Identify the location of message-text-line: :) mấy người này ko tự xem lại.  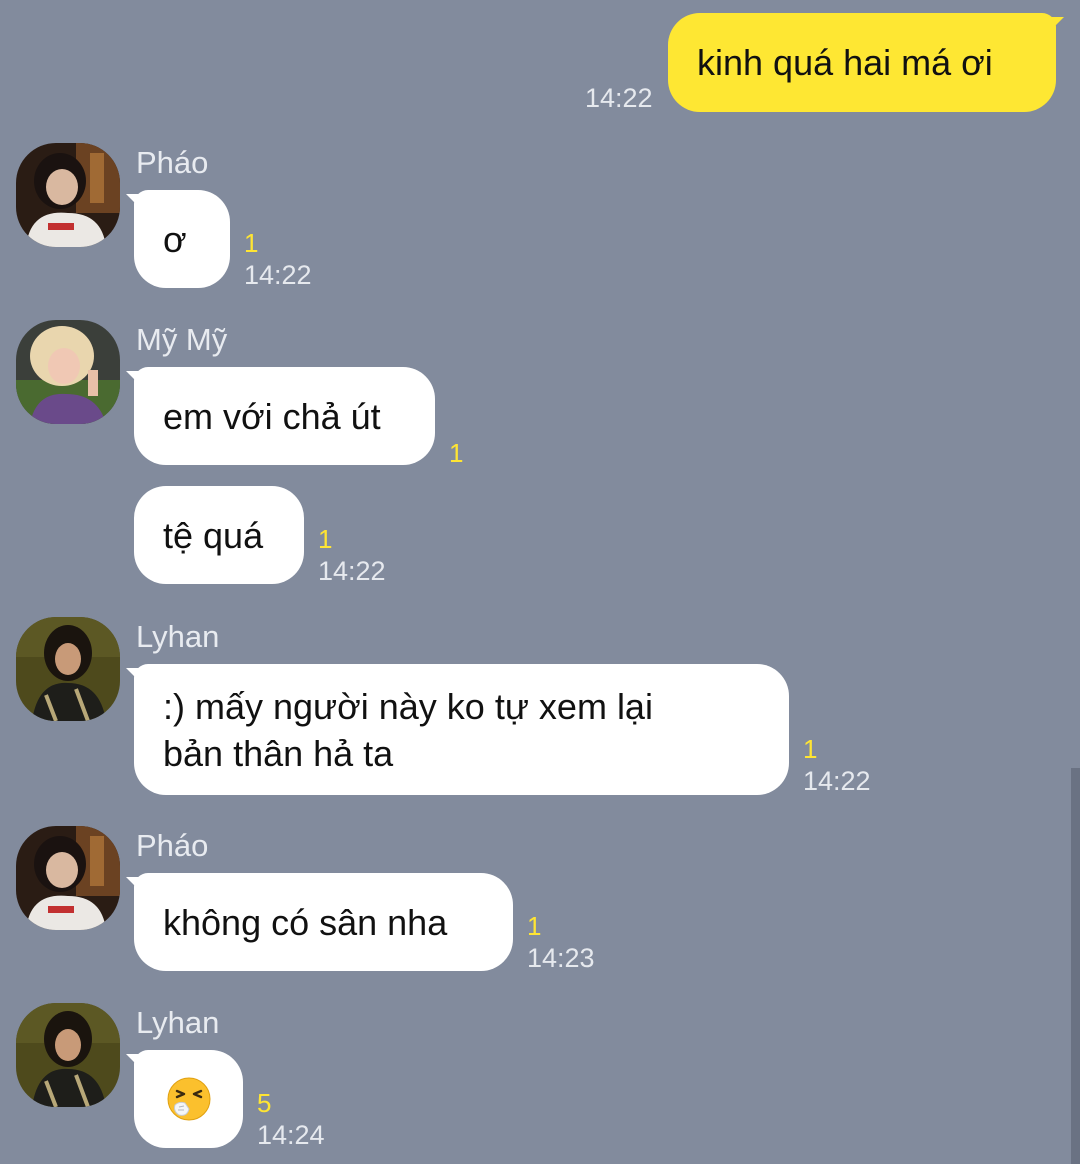
(408, 706).